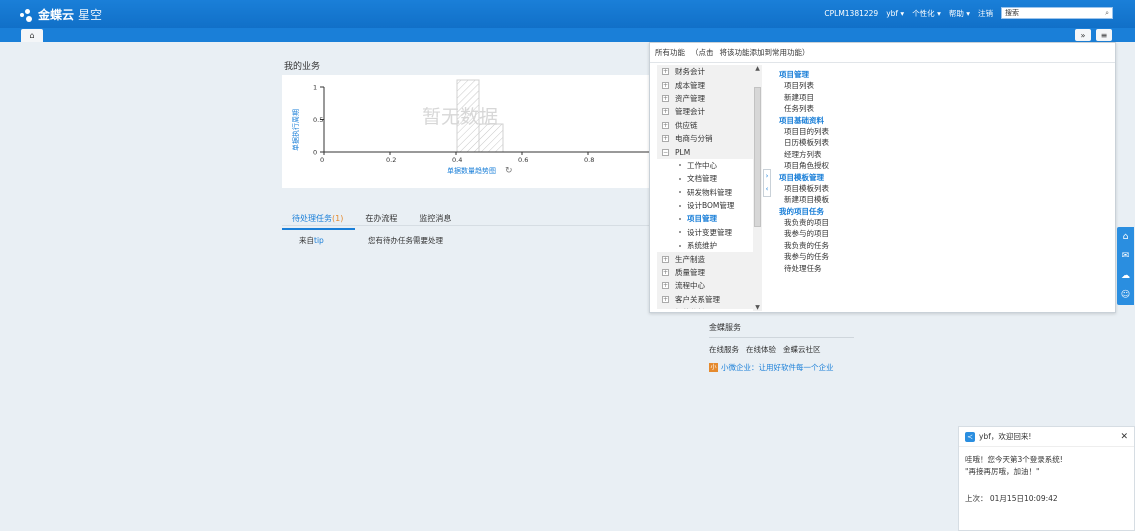 The width and height of the screenshot is (1135, 531). What do you see at coordinates (804, 199) in the screenshot?
I see `submenu-item: 新建项目模板` at bounding box center [804, 199].